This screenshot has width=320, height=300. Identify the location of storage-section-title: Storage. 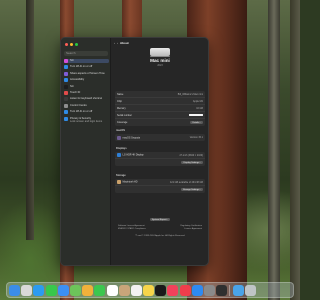
(121, 175).